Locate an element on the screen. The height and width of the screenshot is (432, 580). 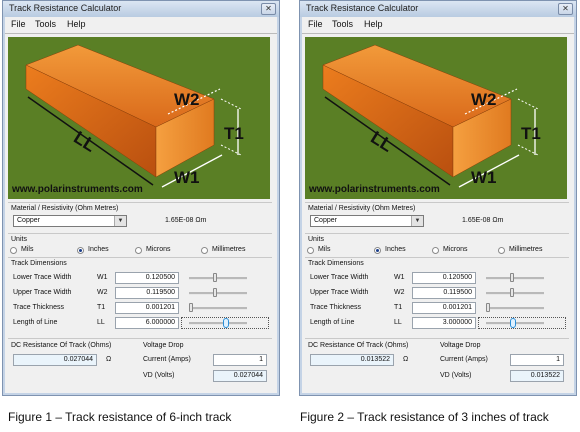
unit-label-mils: Mils is located at coordinates (27, 249).